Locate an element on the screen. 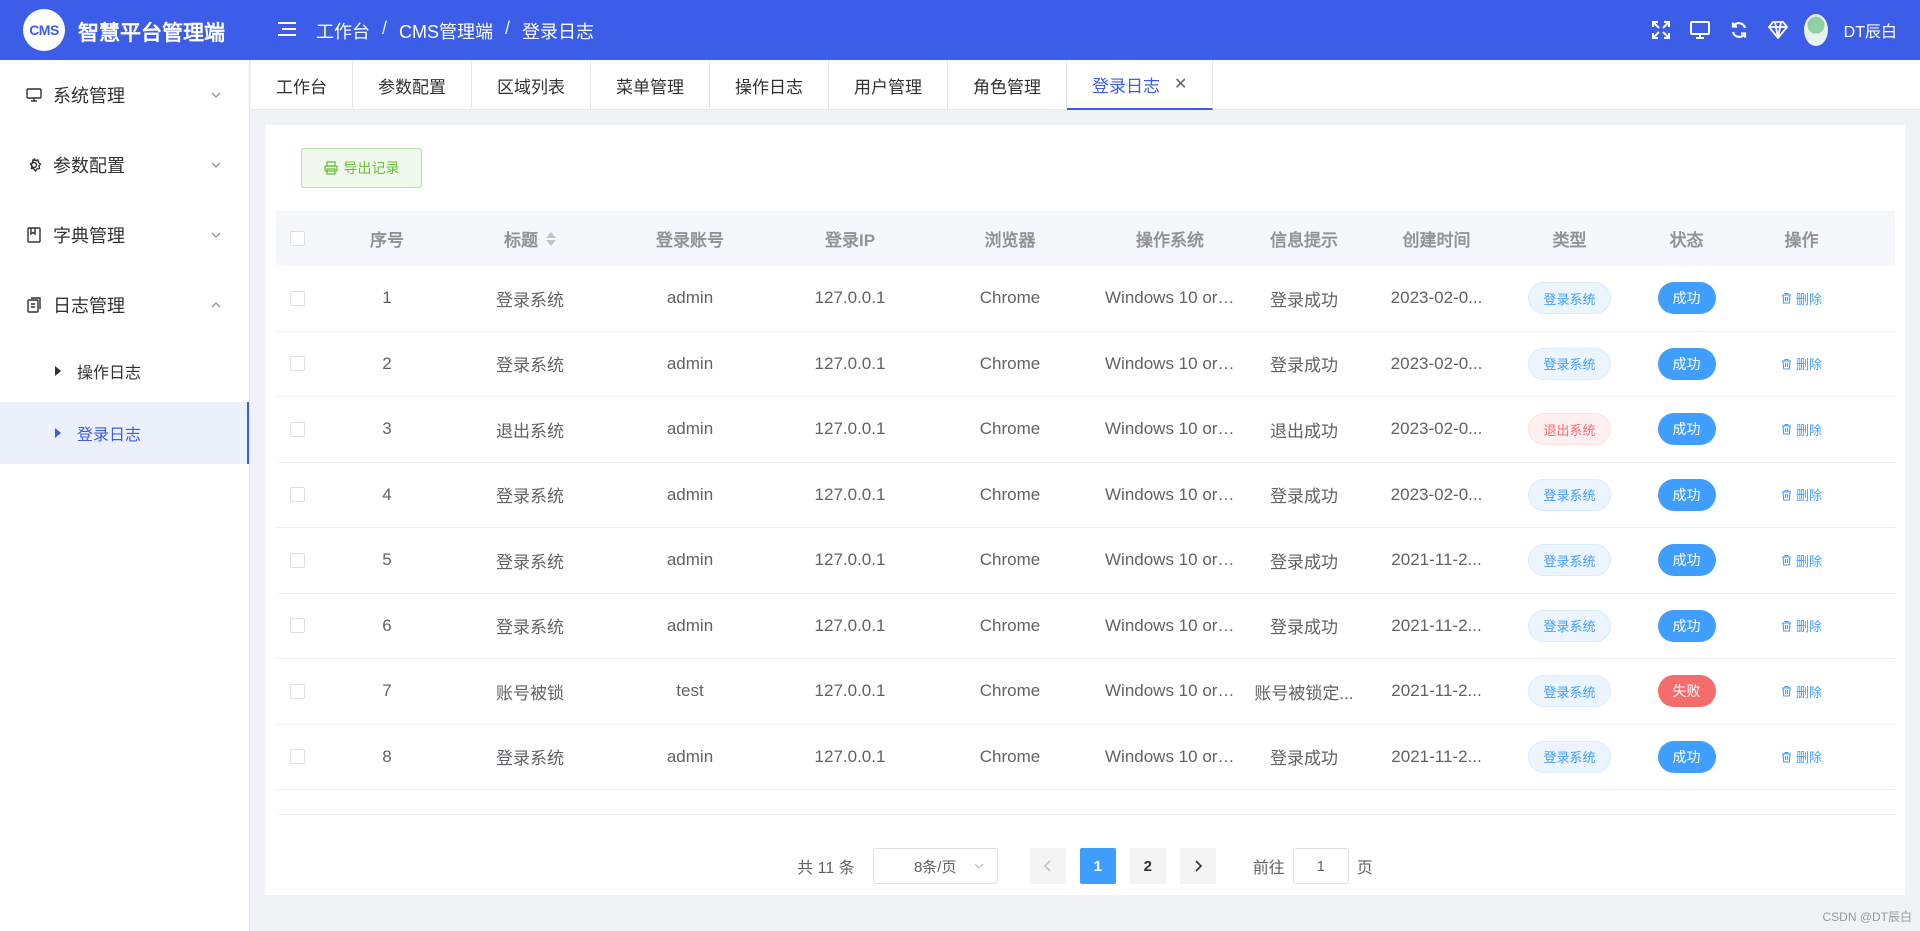 The width and height of the screenshot is (1920, 931). type-tag: 登录系统 is located at coordinates (1569, 560).